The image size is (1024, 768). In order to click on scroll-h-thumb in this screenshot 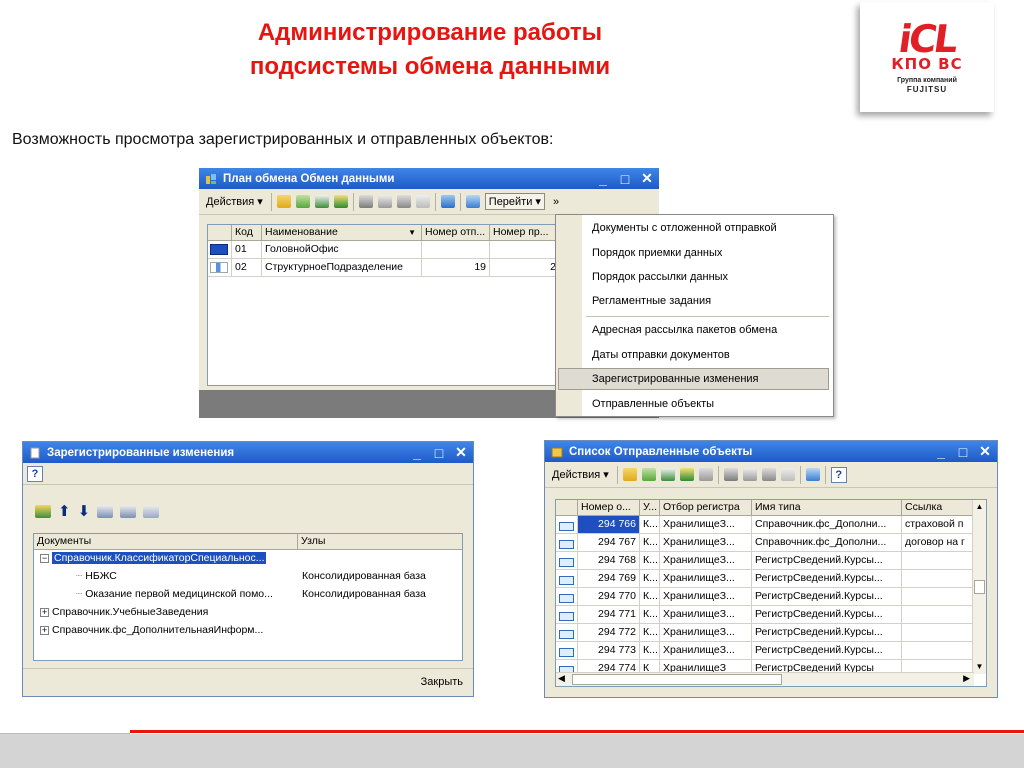, I will do `click(677, 679)`.